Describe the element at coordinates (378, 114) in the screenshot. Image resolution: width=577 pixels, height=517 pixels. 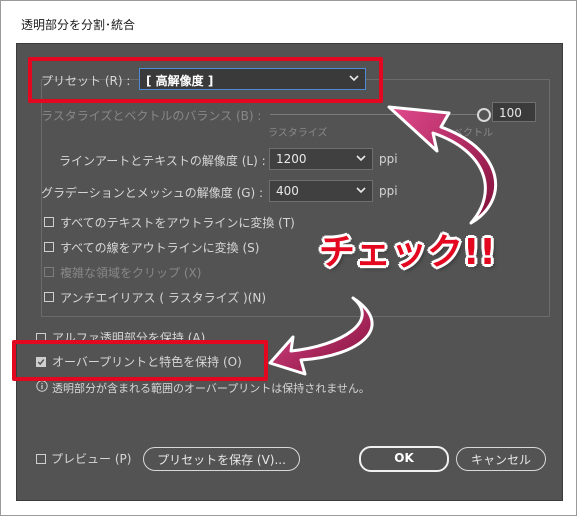
I see `balance-slider-track` at that location.